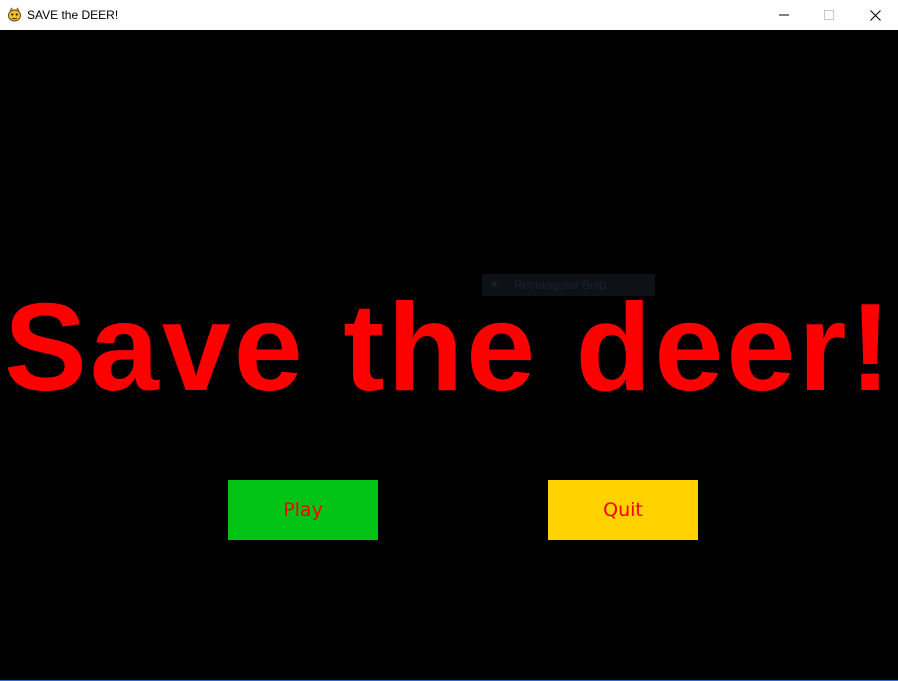 The image size is (898, 681). Describe the element at coordinates (14, 14) in the screenshot. I see `pygame-snake-icon` at that location.